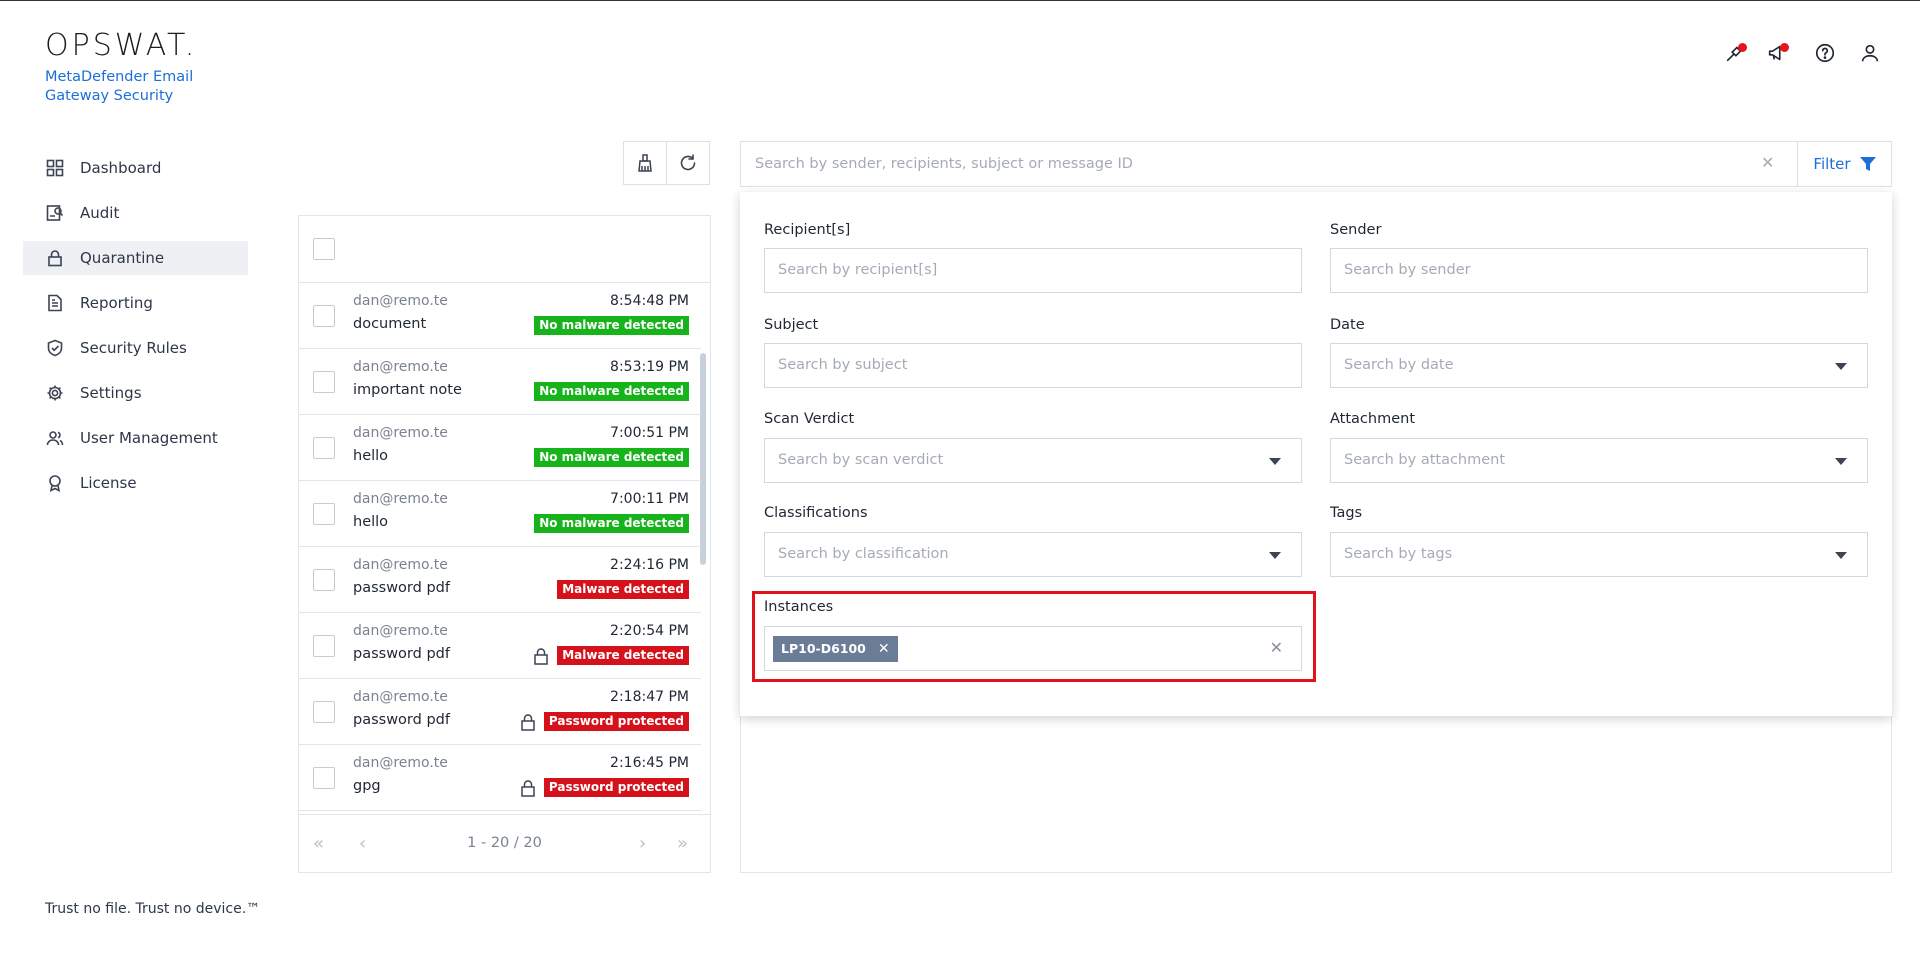  I want to click on sidebar-item-label: Audit, so click(100, 213).